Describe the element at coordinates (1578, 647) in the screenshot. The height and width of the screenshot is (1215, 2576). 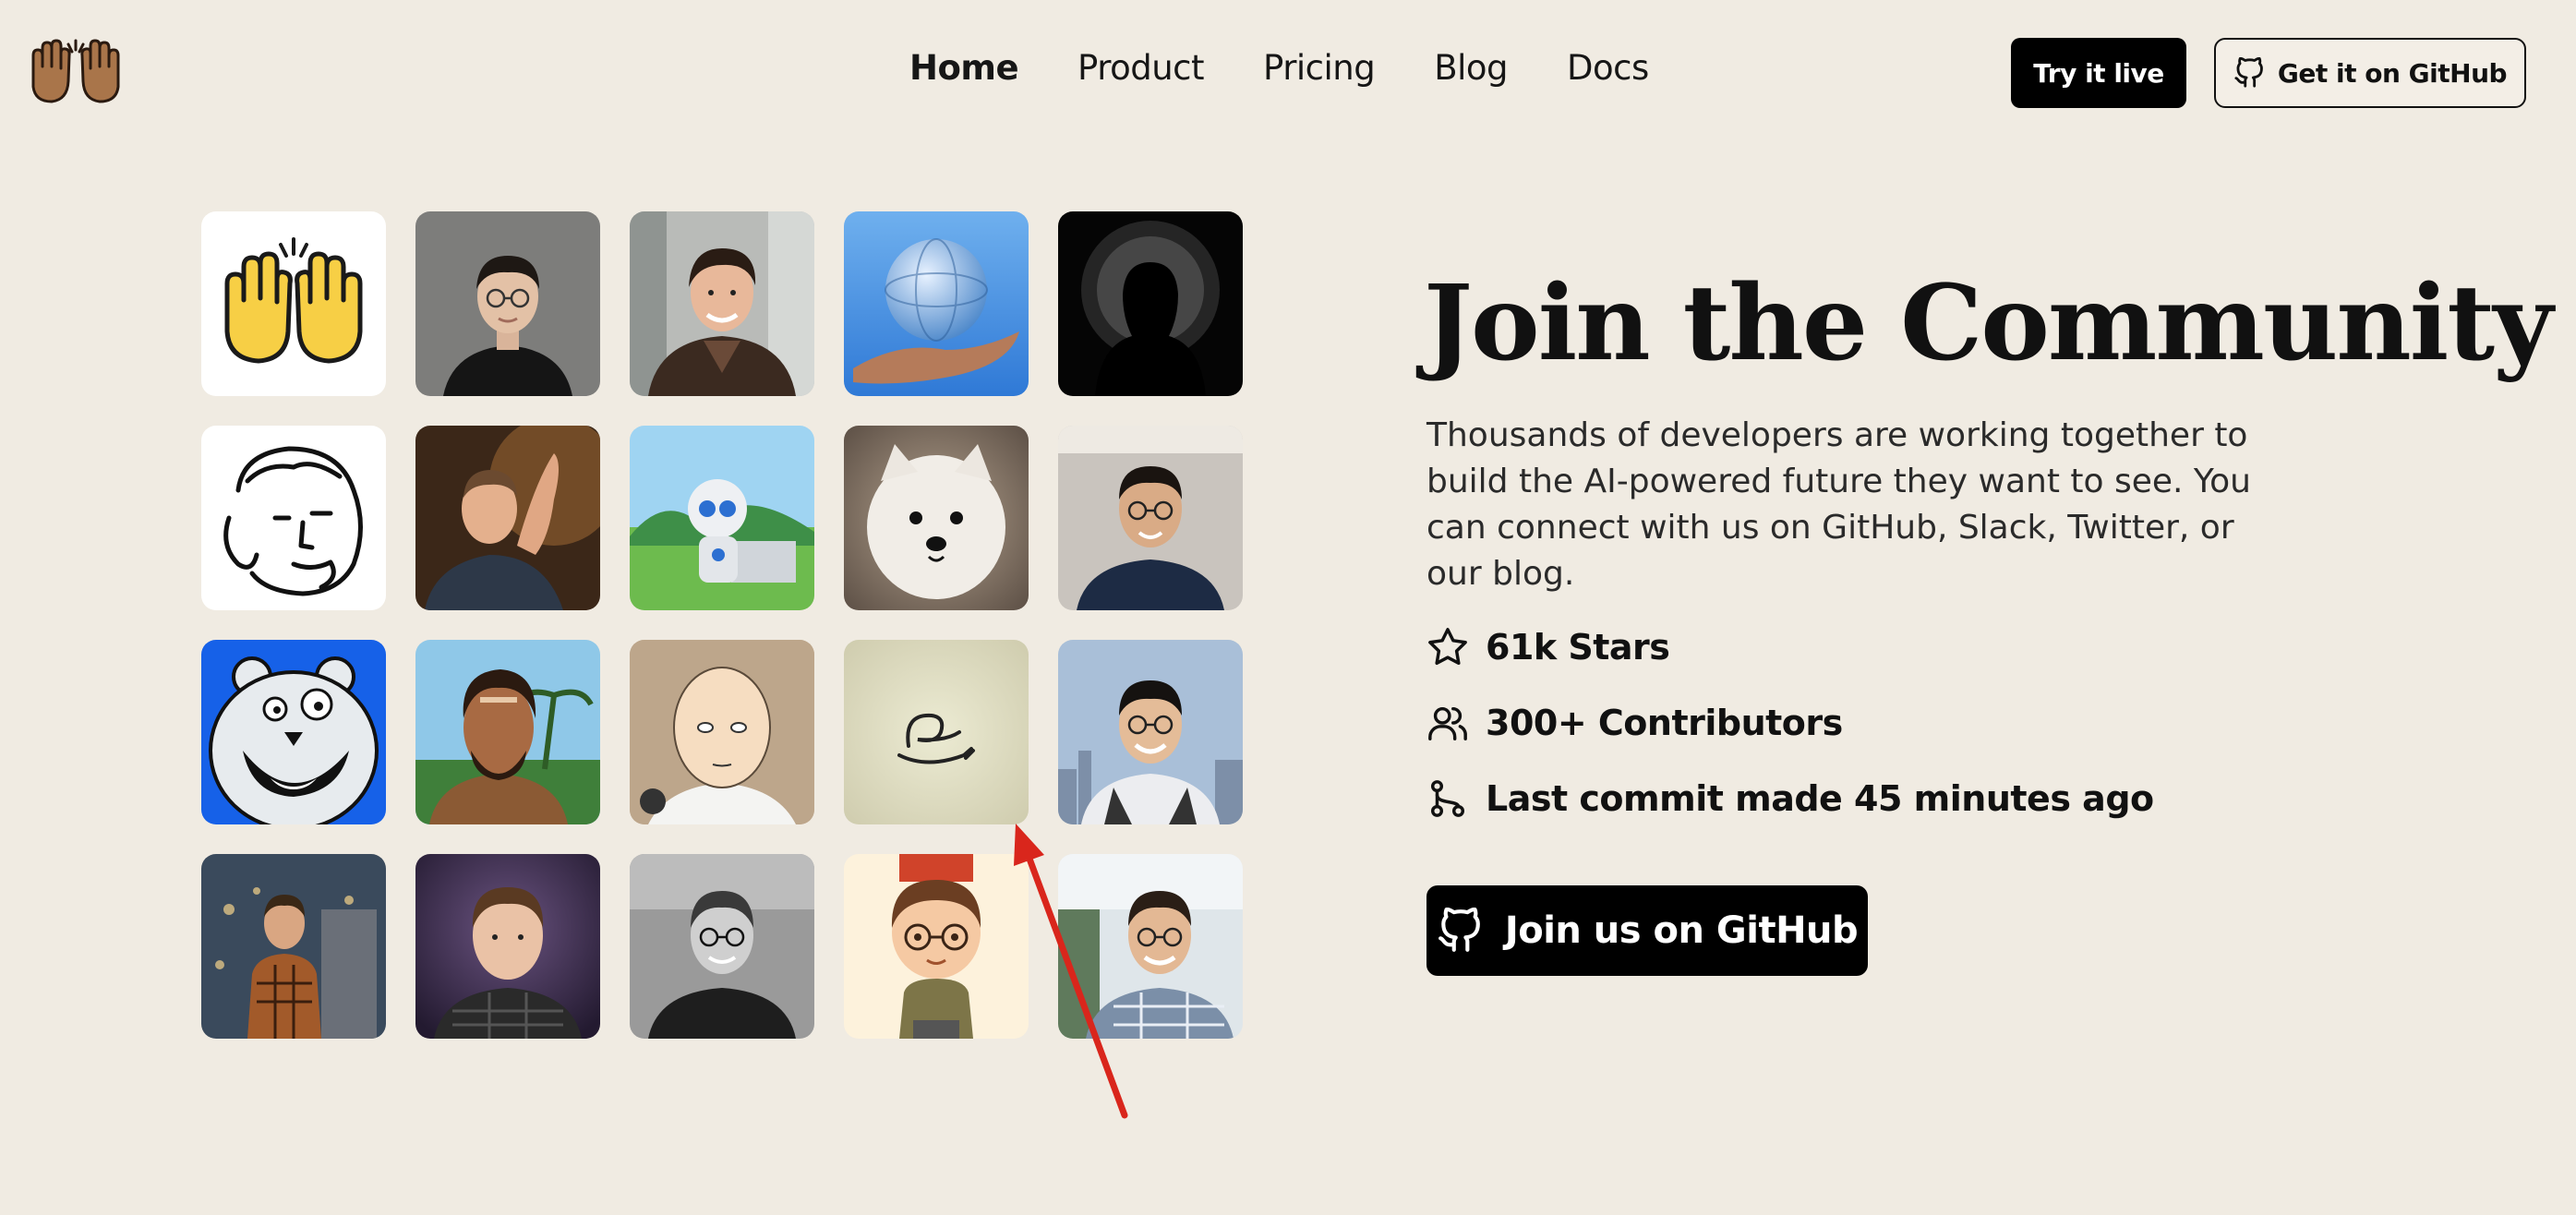
I see `stat-stars-label: 61k Stars` at that location.